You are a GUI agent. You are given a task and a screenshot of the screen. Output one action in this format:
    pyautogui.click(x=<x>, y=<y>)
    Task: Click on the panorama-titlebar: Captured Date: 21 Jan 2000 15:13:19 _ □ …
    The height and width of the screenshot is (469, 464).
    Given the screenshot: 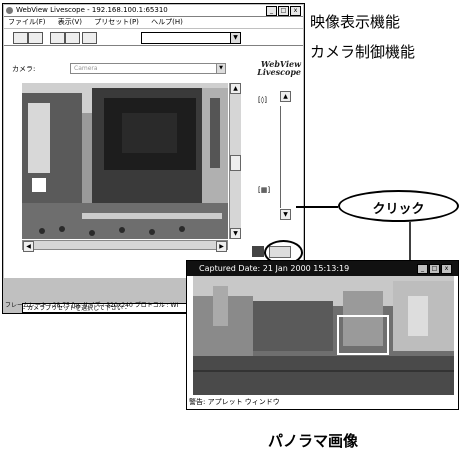 What is the action you would take?
    pyautogui.click(x=322, y=268)
    